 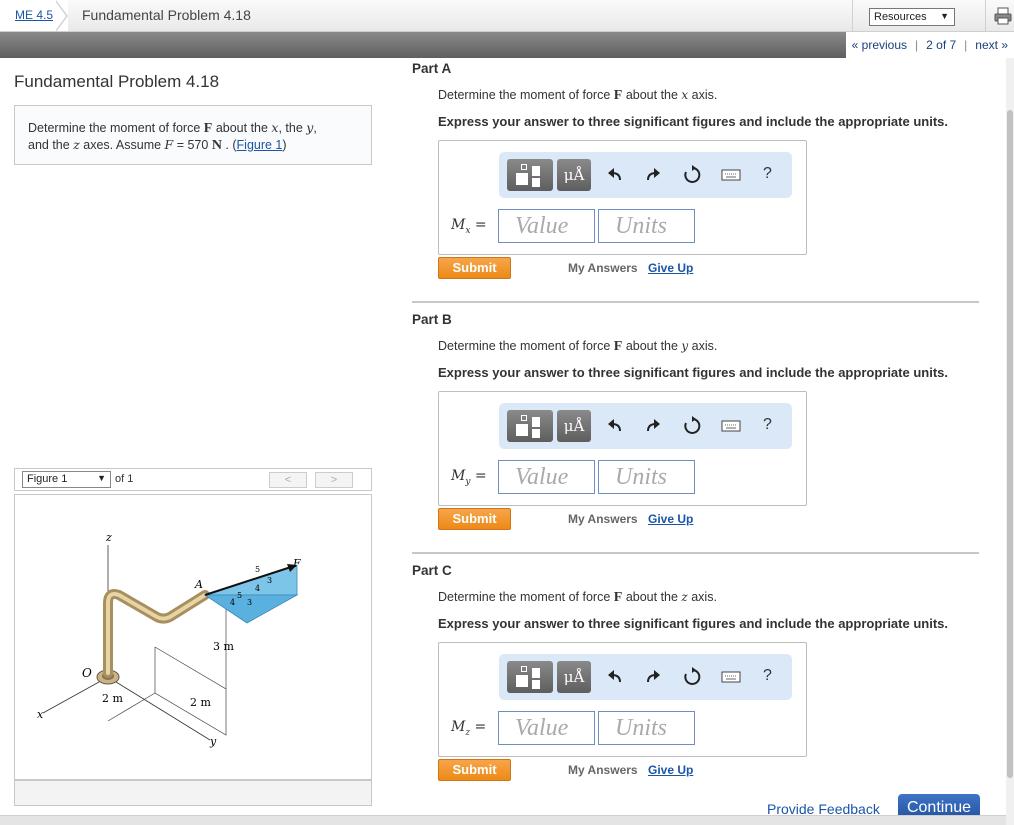 What do you see at coordinates (34, 15) in the screenshot?
I see `course-link: ME 4.5` at bounding box center [34, 15].